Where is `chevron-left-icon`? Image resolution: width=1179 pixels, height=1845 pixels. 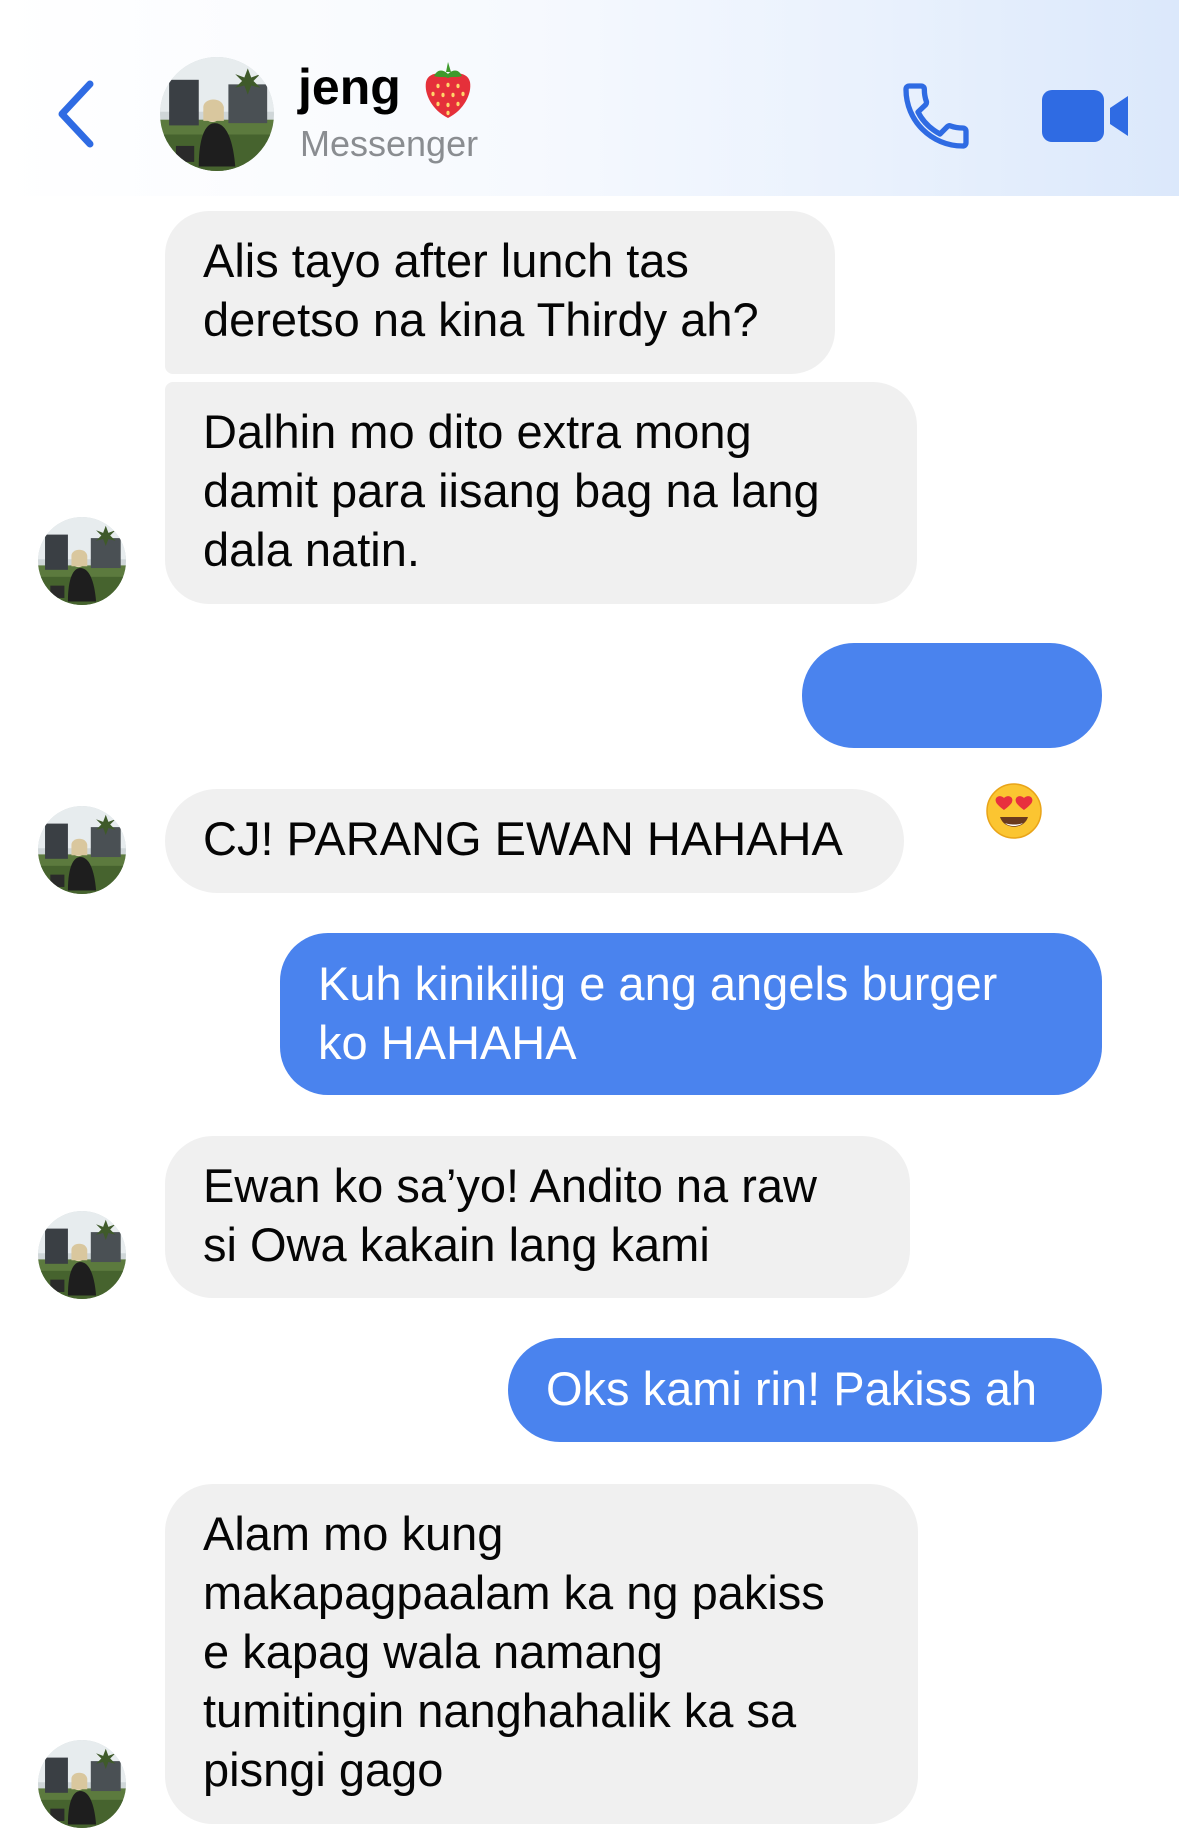 chevron-left-icon is located at coordinates (76, 114).